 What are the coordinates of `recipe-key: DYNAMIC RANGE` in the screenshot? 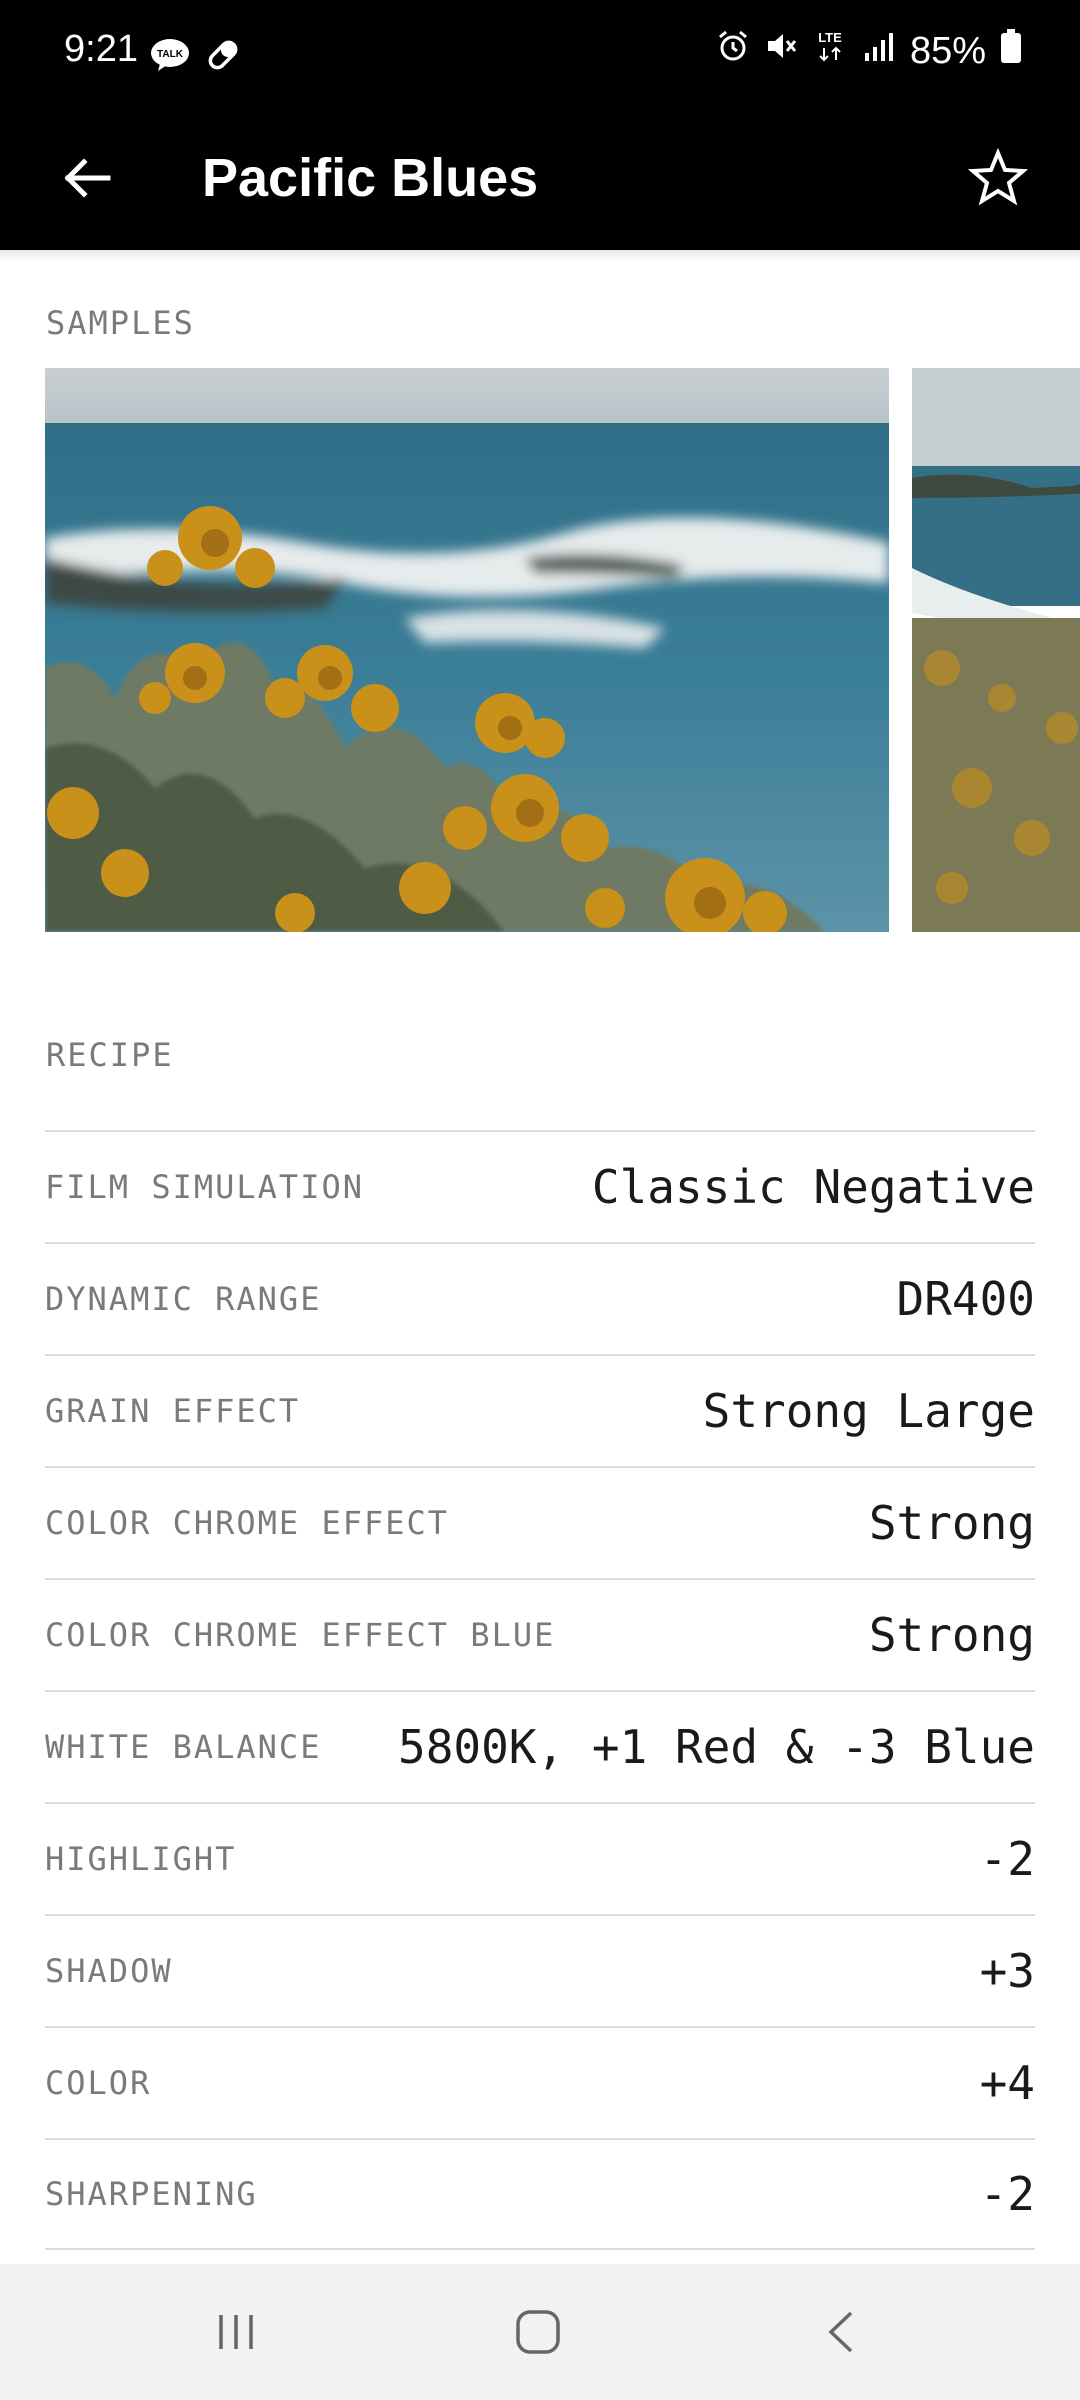 It's located at (183, 1299).